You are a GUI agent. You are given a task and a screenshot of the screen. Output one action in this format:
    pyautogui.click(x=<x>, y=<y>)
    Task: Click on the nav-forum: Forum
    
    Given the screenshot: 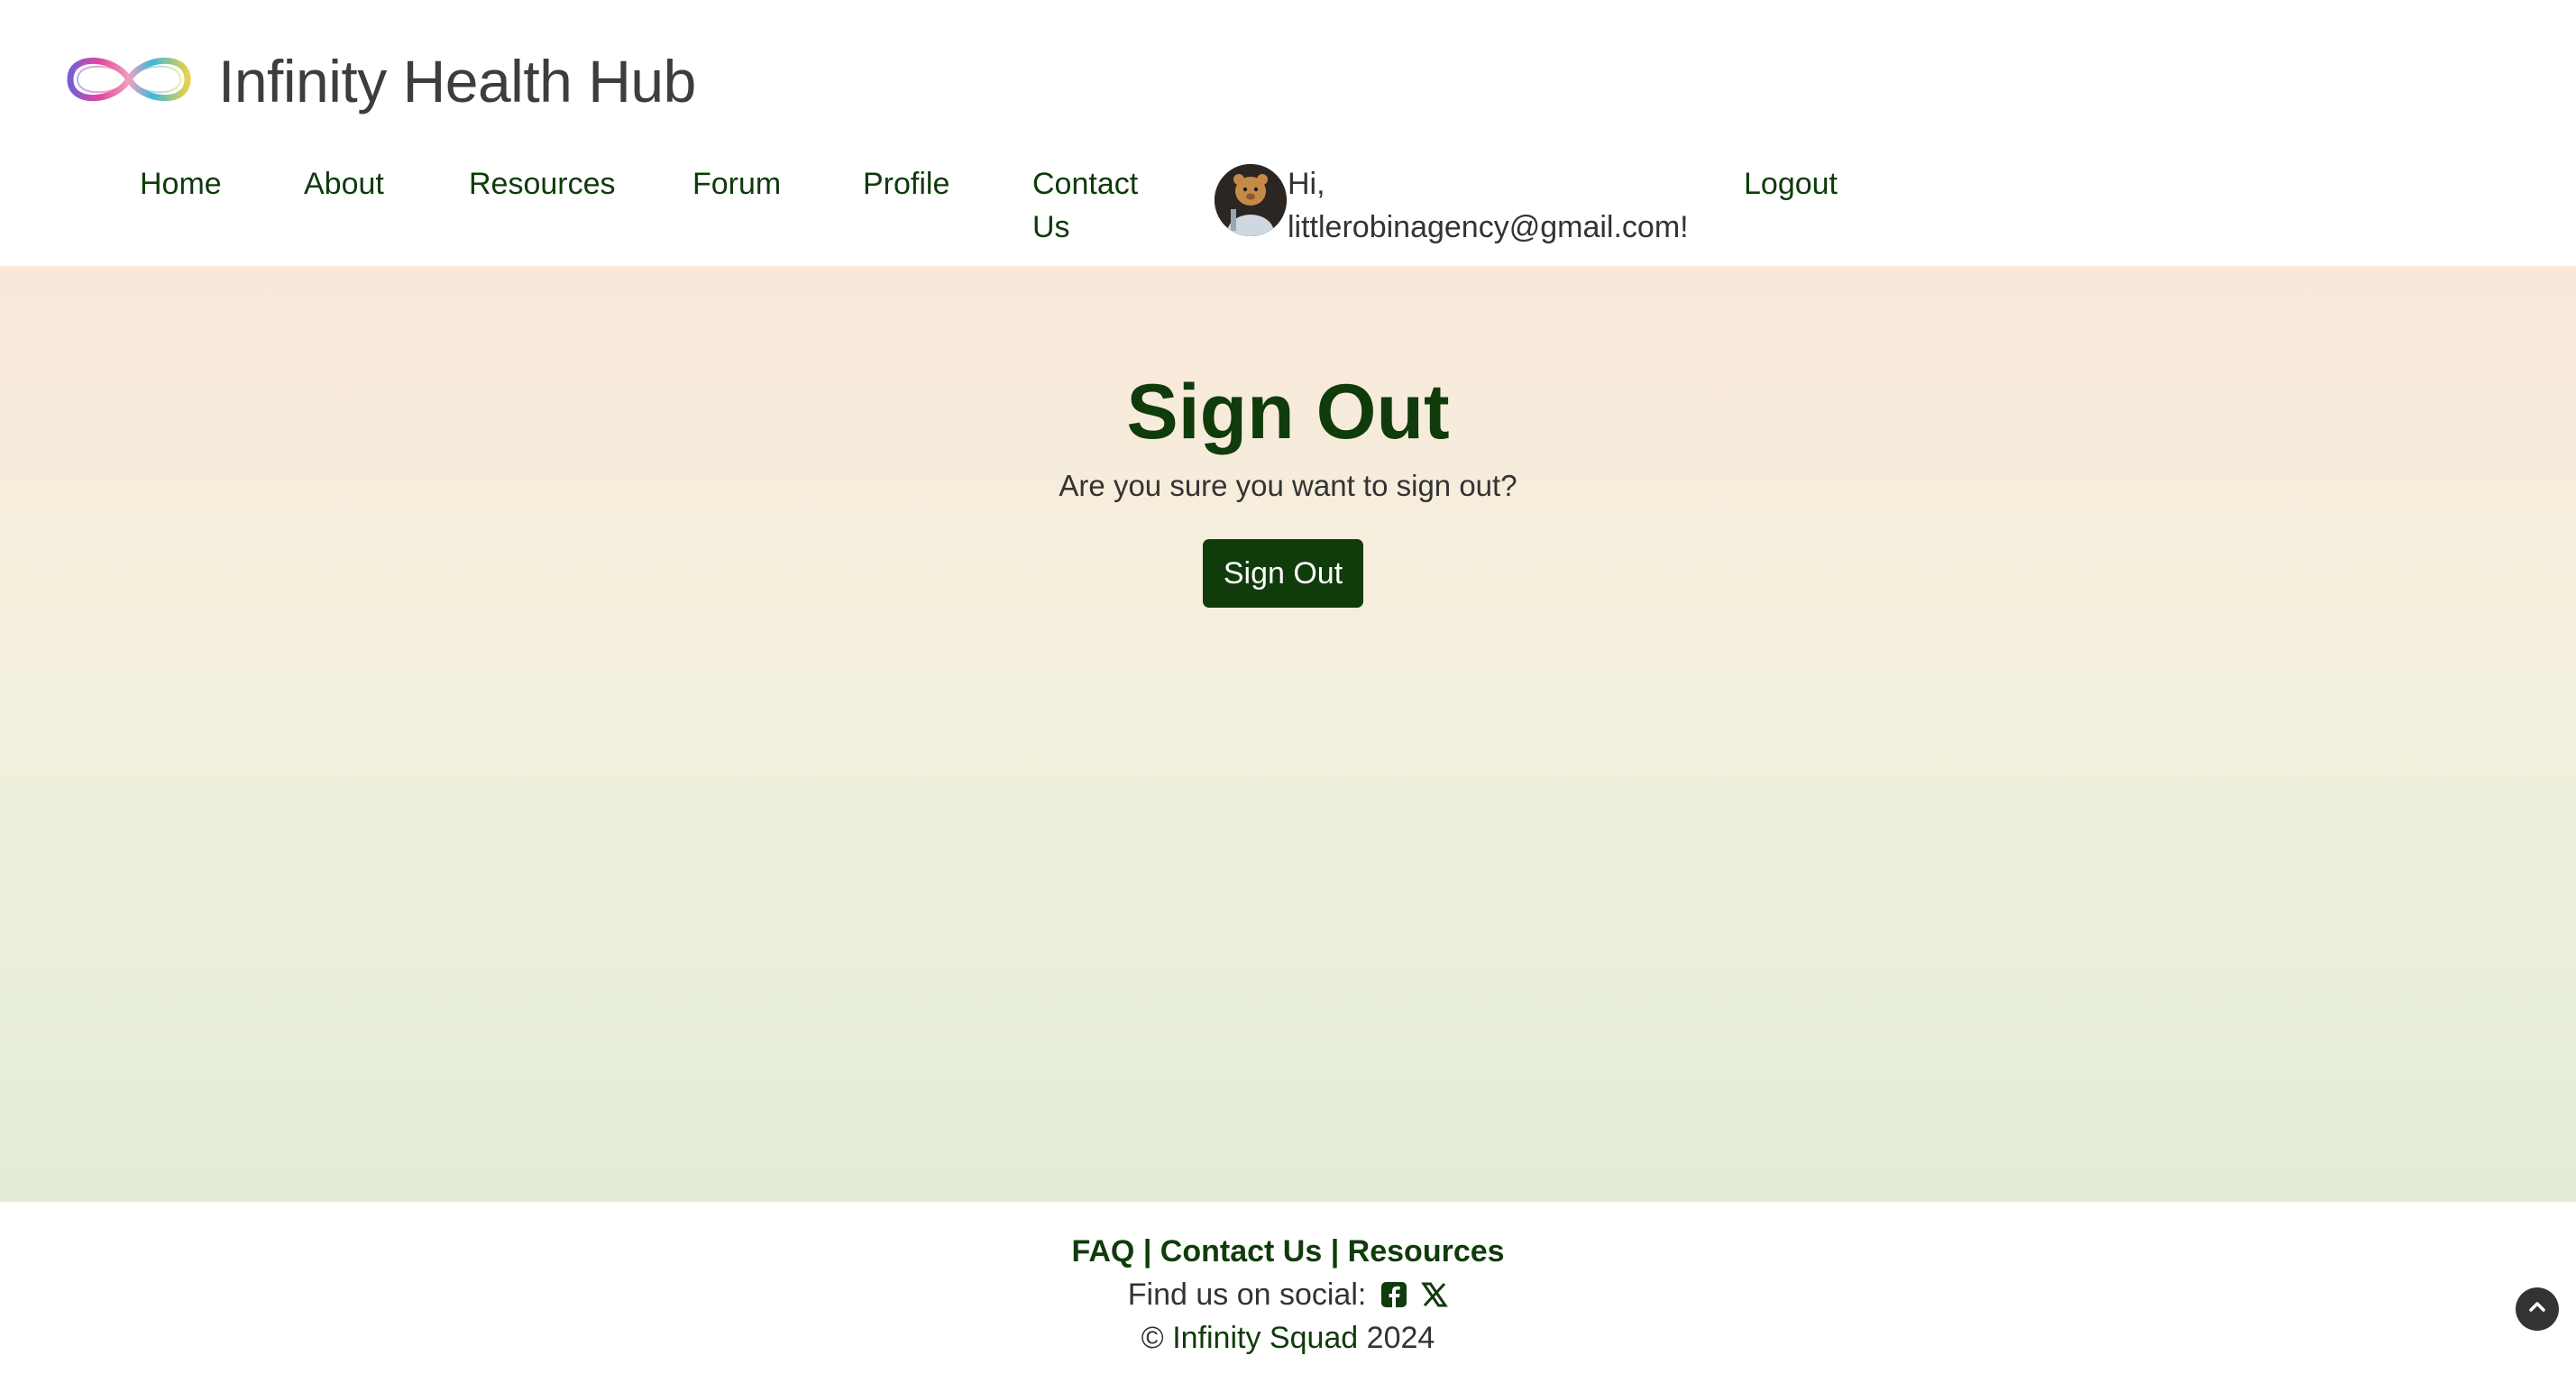 What is the action you would take?
    pyautogui.click(x=736, y=184)
    